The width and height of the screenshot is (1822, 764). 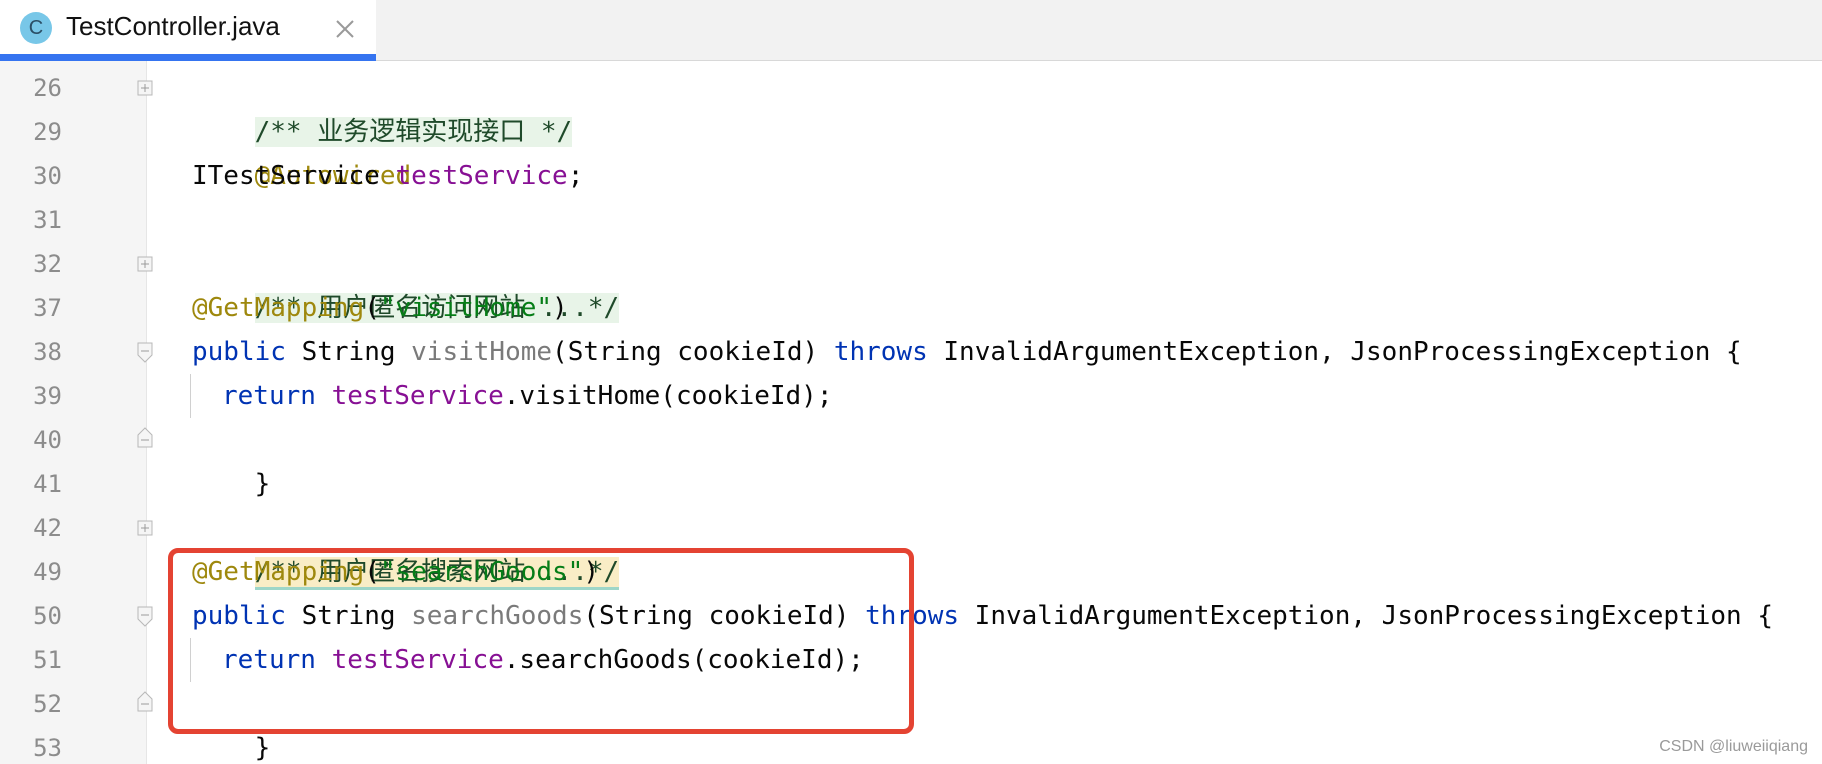 What do you see at coordinates (190, 396) in the screenshot?
I see `indent-guide` at bounding box center [190, 396].